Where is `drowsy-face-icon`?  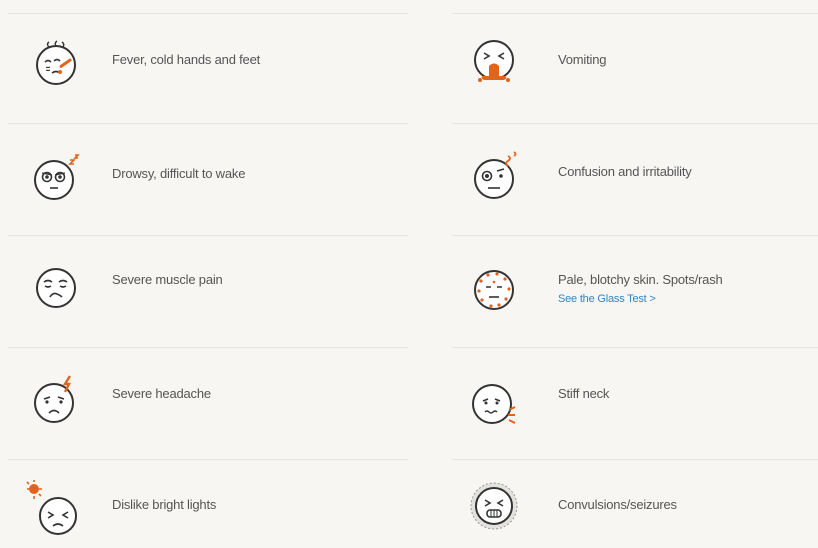
drowsy-face-icon is located at coordinates (56, 178).